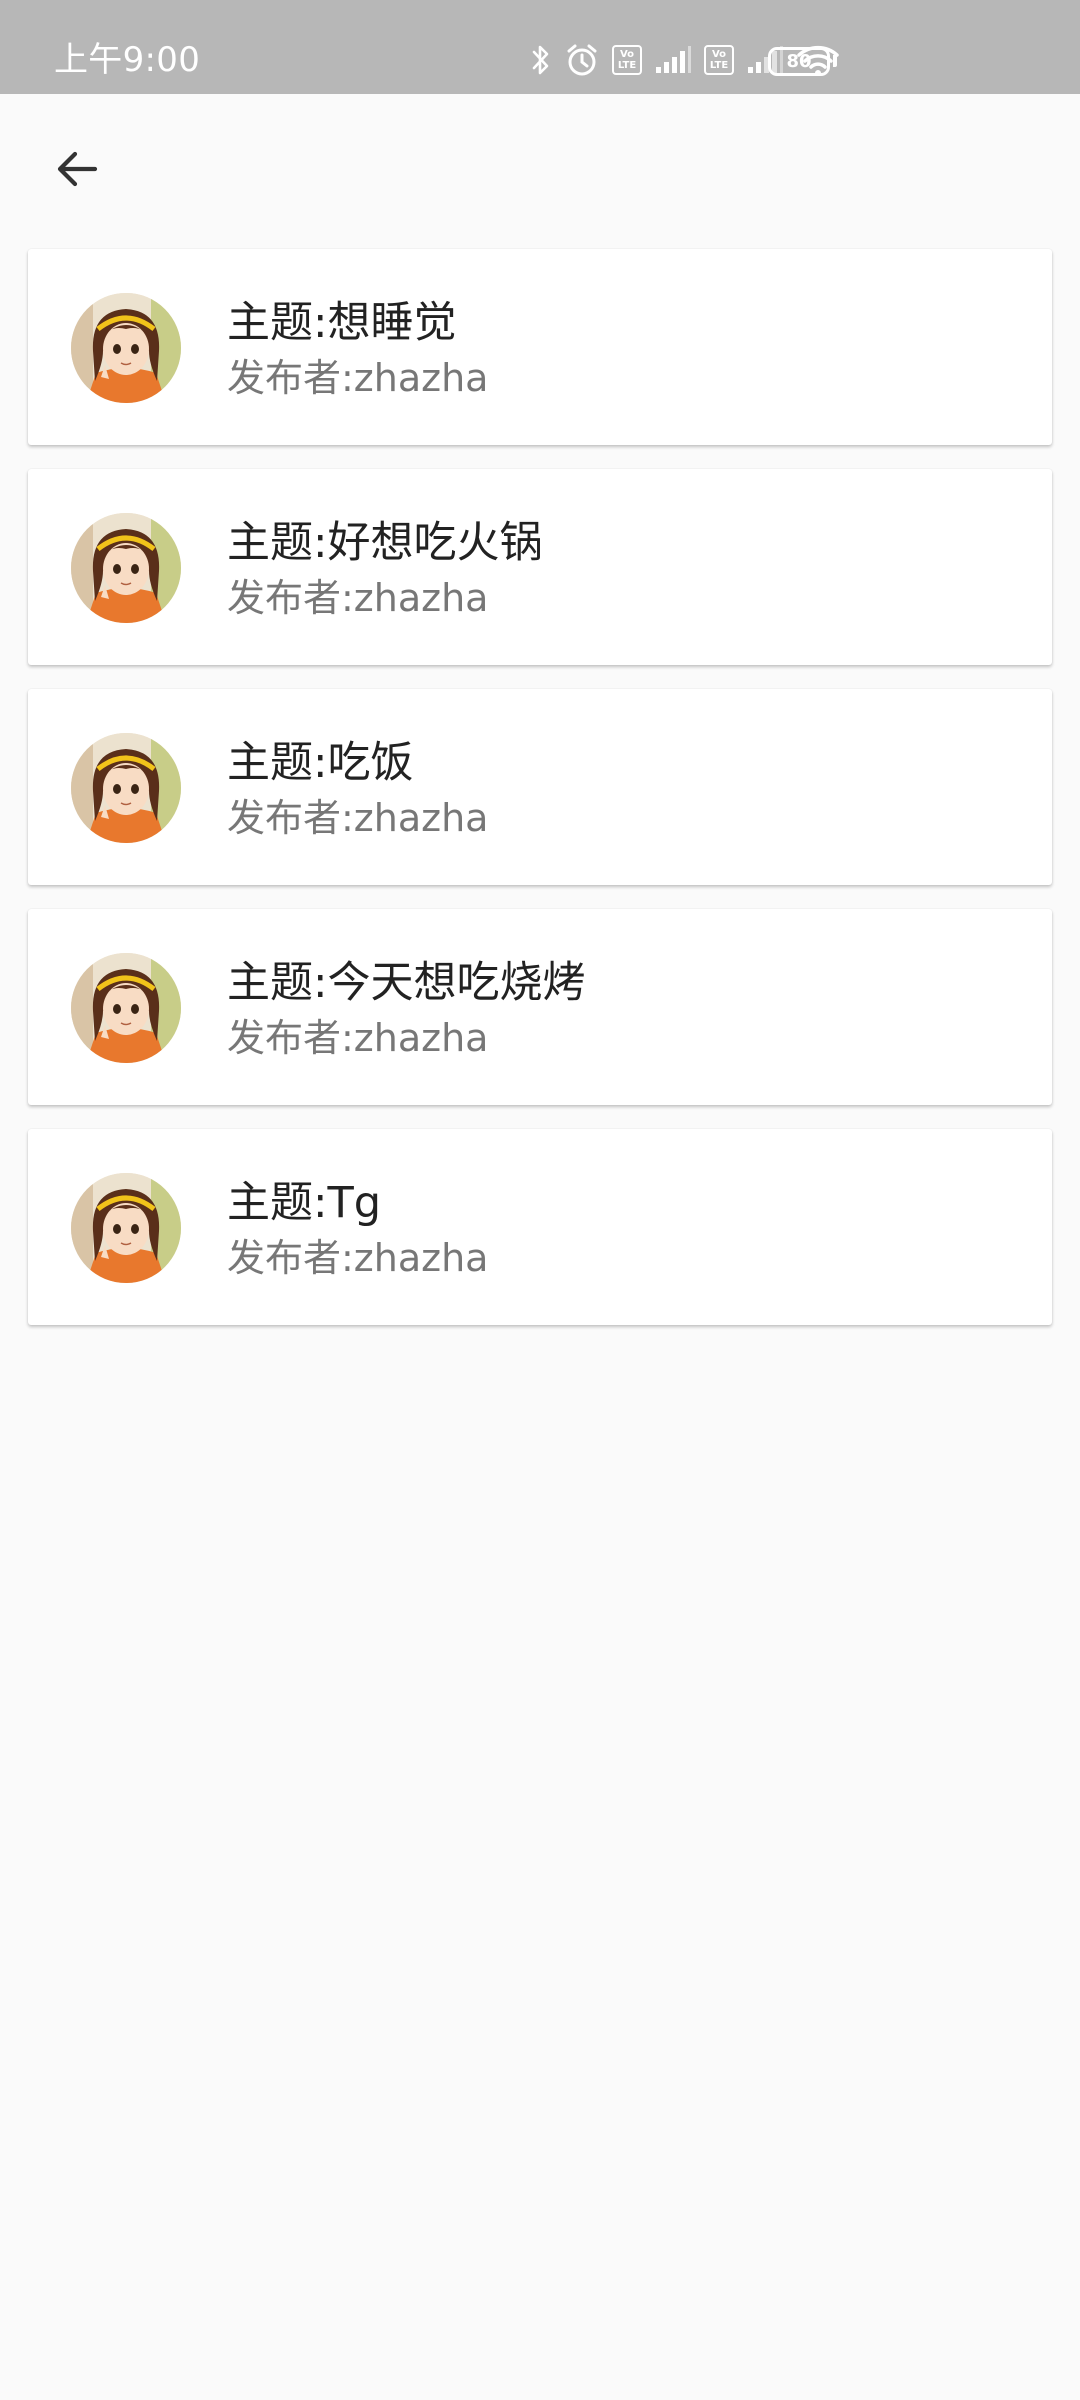 The image size is (1080, 2400). I want to click on topic-title: 主题:想睡觉, so click(342, 323).